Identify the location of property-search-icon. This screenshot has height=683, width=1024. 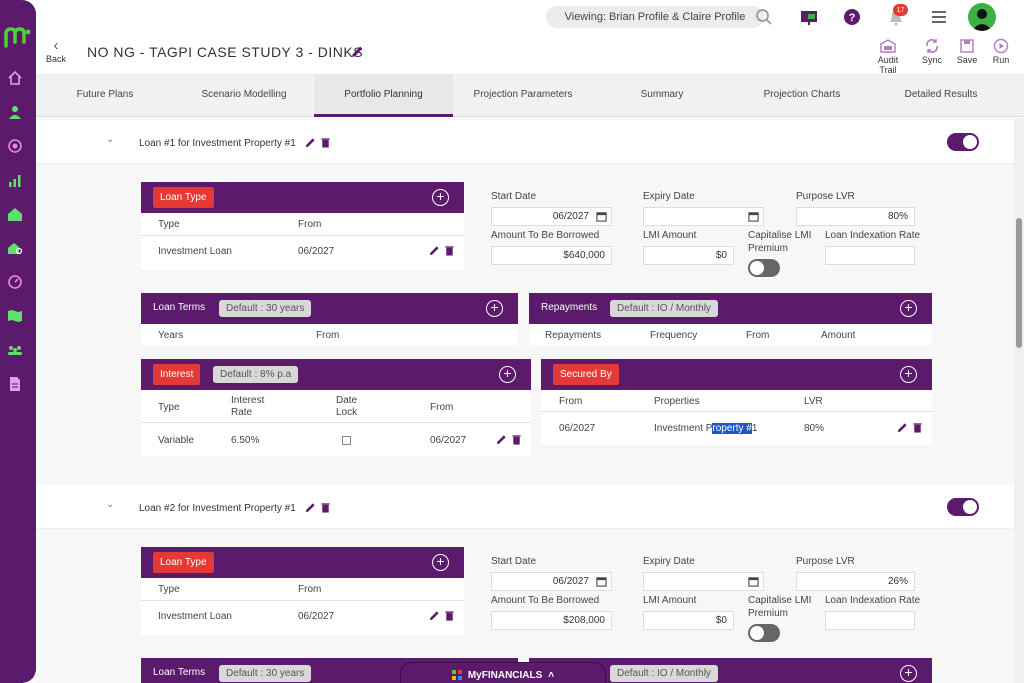
(15, 248).